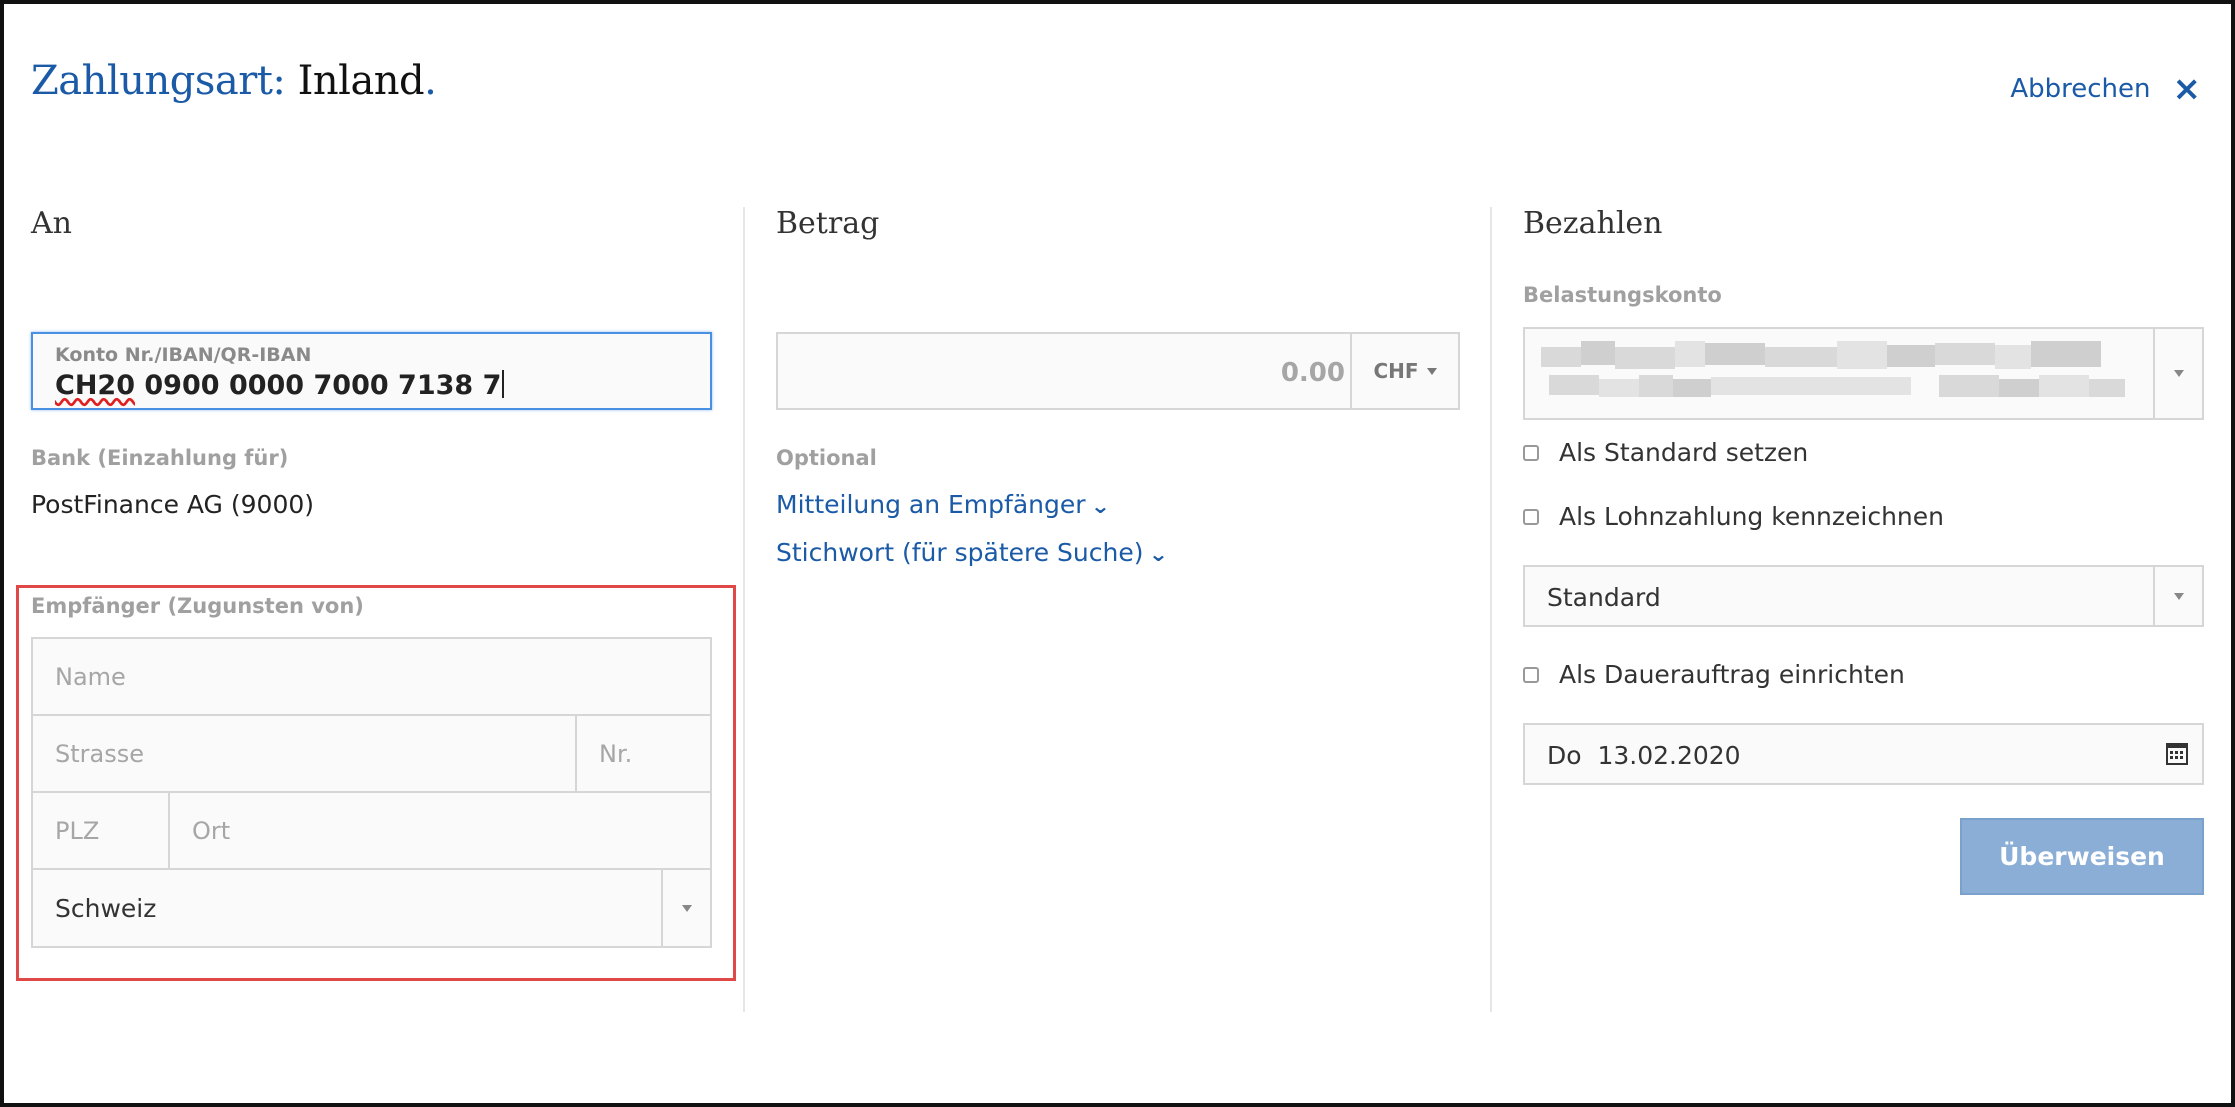  Describe the element at coordinates (183, 355) in the screenshot. I see `iban-label: Konto Nr./IBAN/QR-IBAN` at that location.